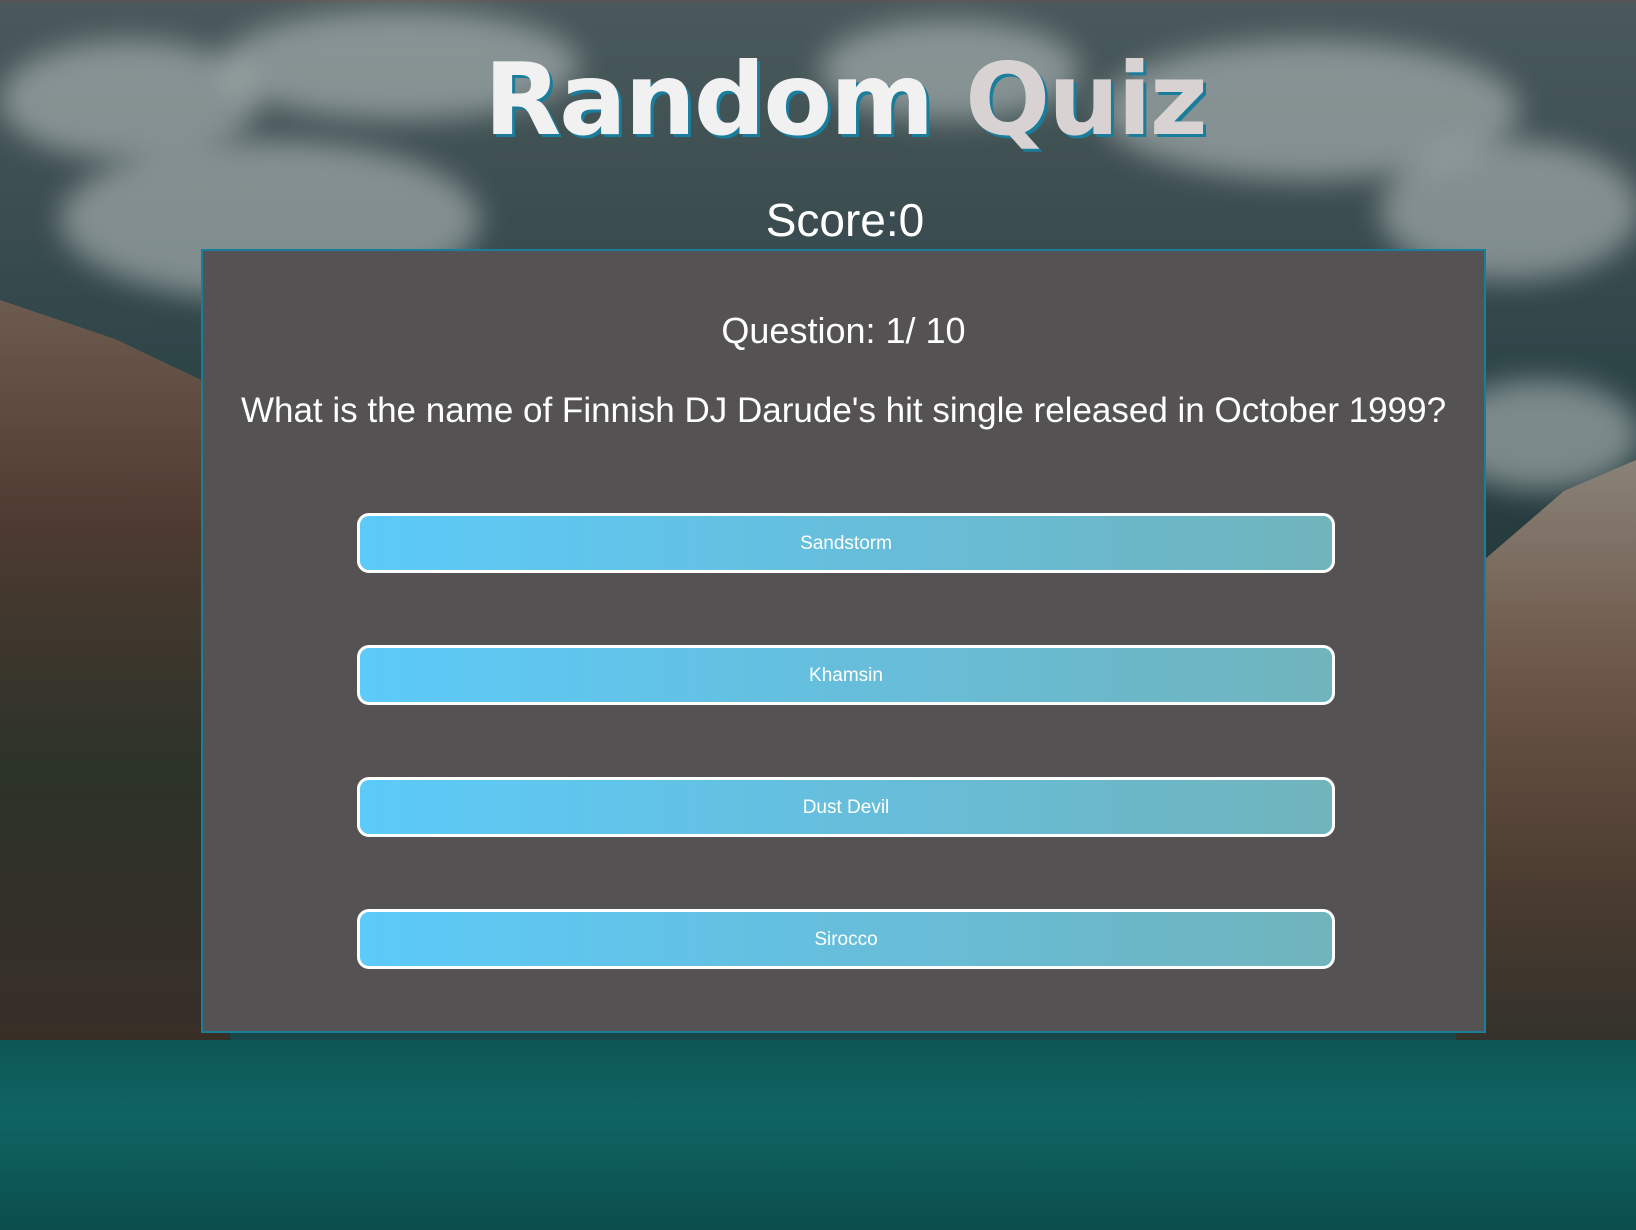 This screenshot has height=1230, width=1636. What do you see at coordinates (911, 220) in the screenshot?
I see `score-value: 0` at bounding box center [911, 220].